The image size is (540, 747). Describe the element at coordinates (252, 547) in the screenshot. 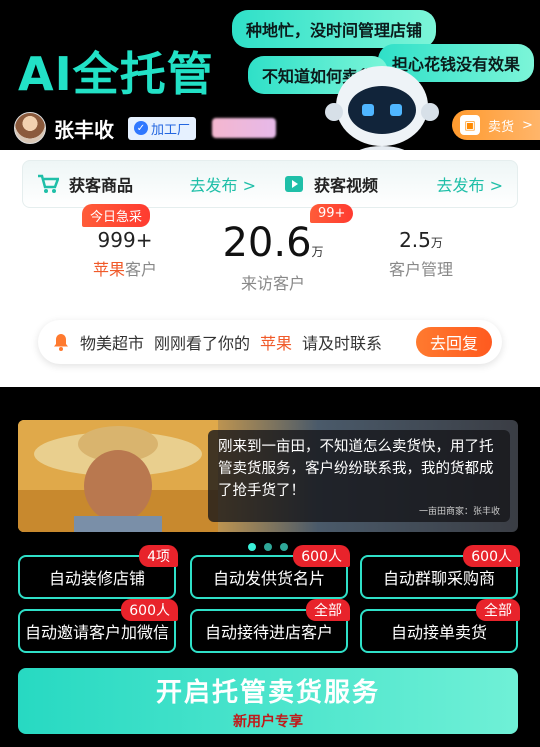

I see `carousel-dot-active` at that location.